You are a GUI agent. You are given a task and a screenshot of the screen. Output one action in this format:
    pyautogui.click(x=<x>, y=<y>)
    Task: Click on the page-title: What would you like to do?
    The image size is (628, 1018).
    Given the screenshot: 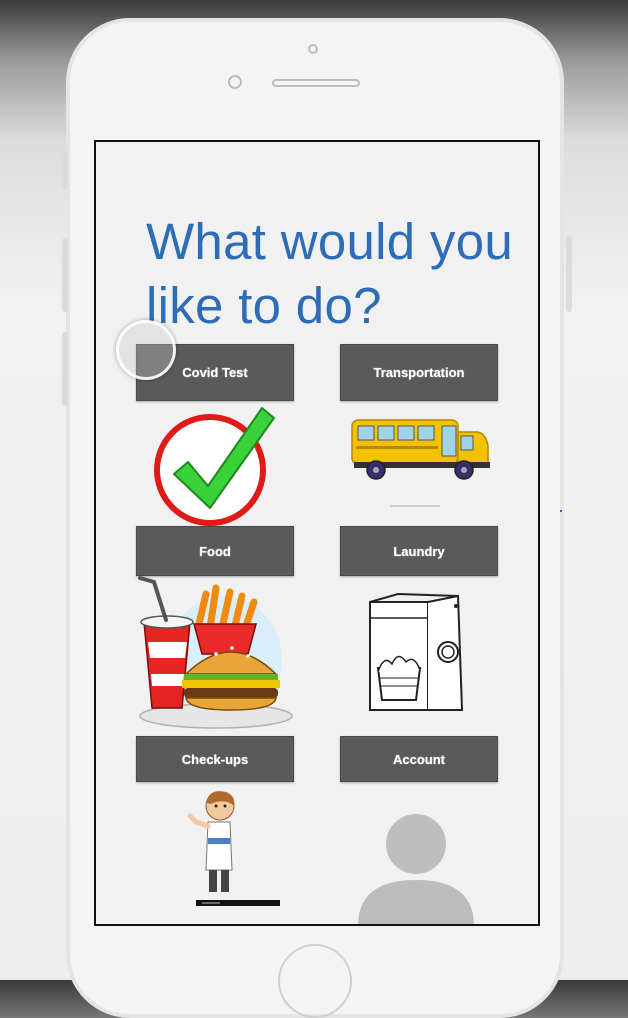 What is the action you would take?
    pyautogui.click(x=330, y=273)
    